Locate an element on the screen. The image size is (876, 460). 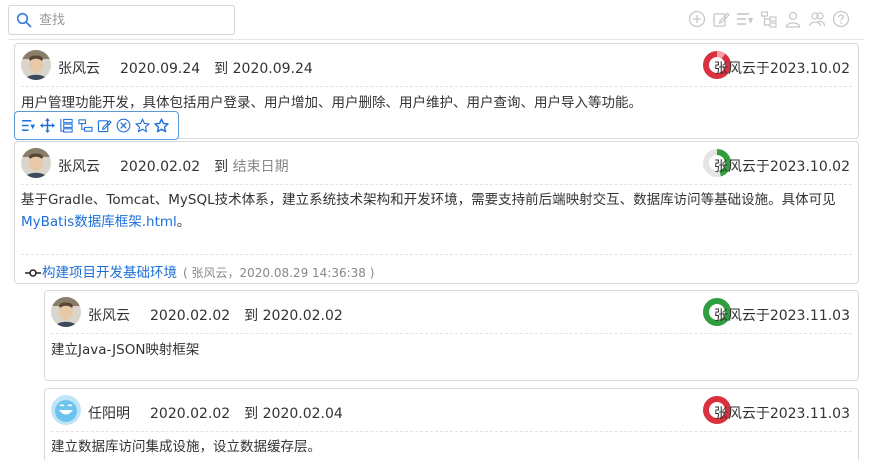
task-description: 建立Java-JSON映射框架 is located at coordinates (125, 350).